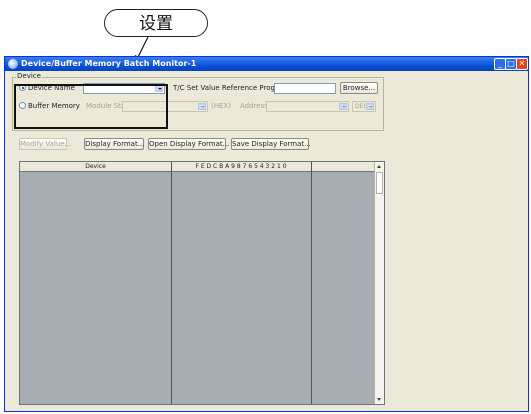 This screenshot has width=531, height=414. Describe the element at coordinates (95, 166) in the screenshot. I see `column-device: Device` at that location.